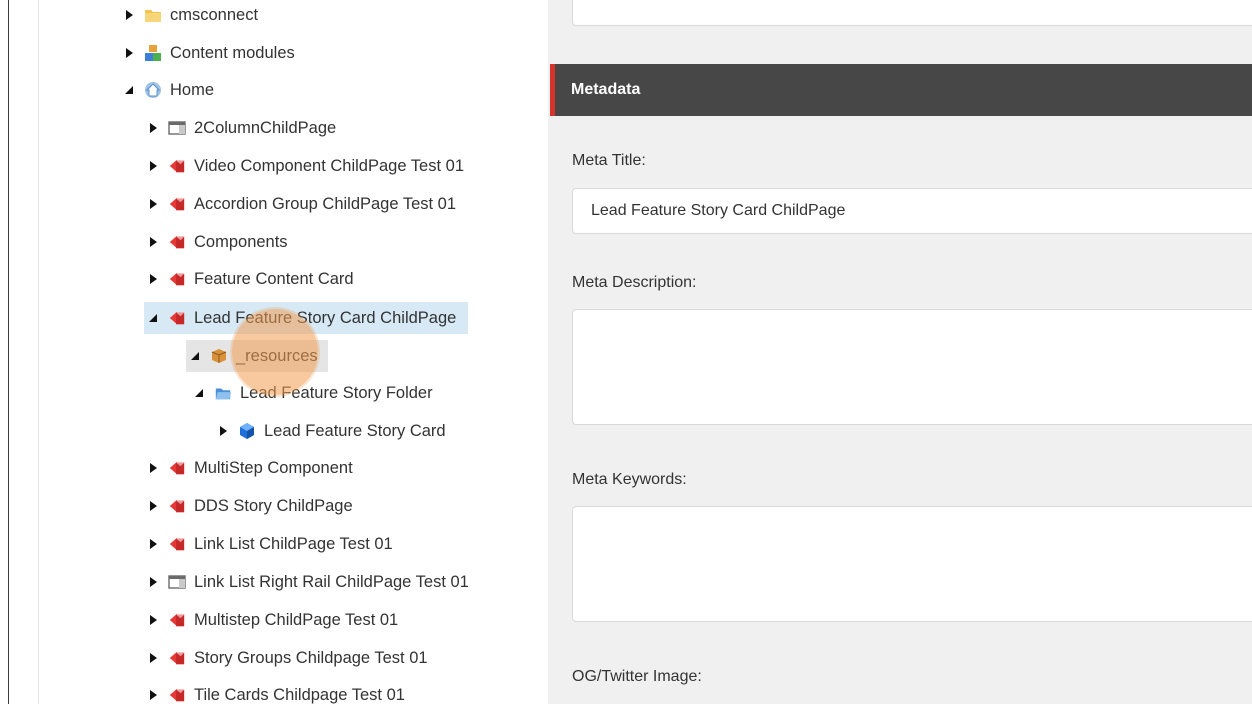  I want to click on section-title: Metadata, so click(606, 89).